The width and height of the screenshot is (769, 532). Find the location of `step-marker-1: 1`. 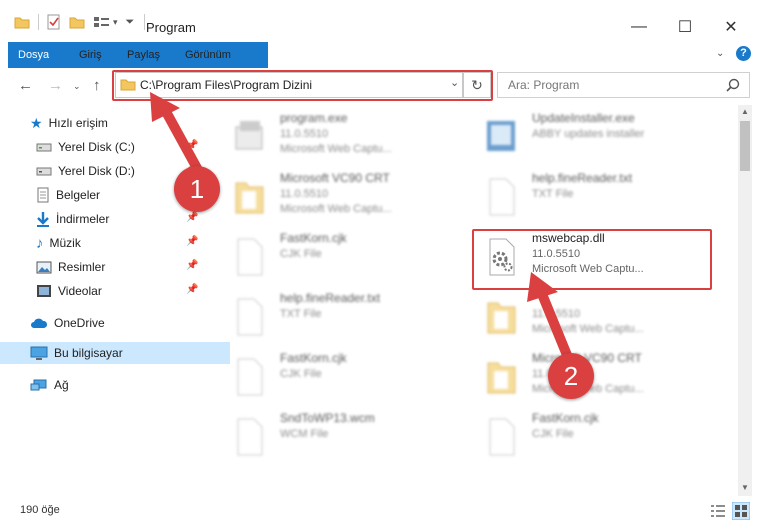

step-marker-1: 1 is located at coordinates (197, 189).